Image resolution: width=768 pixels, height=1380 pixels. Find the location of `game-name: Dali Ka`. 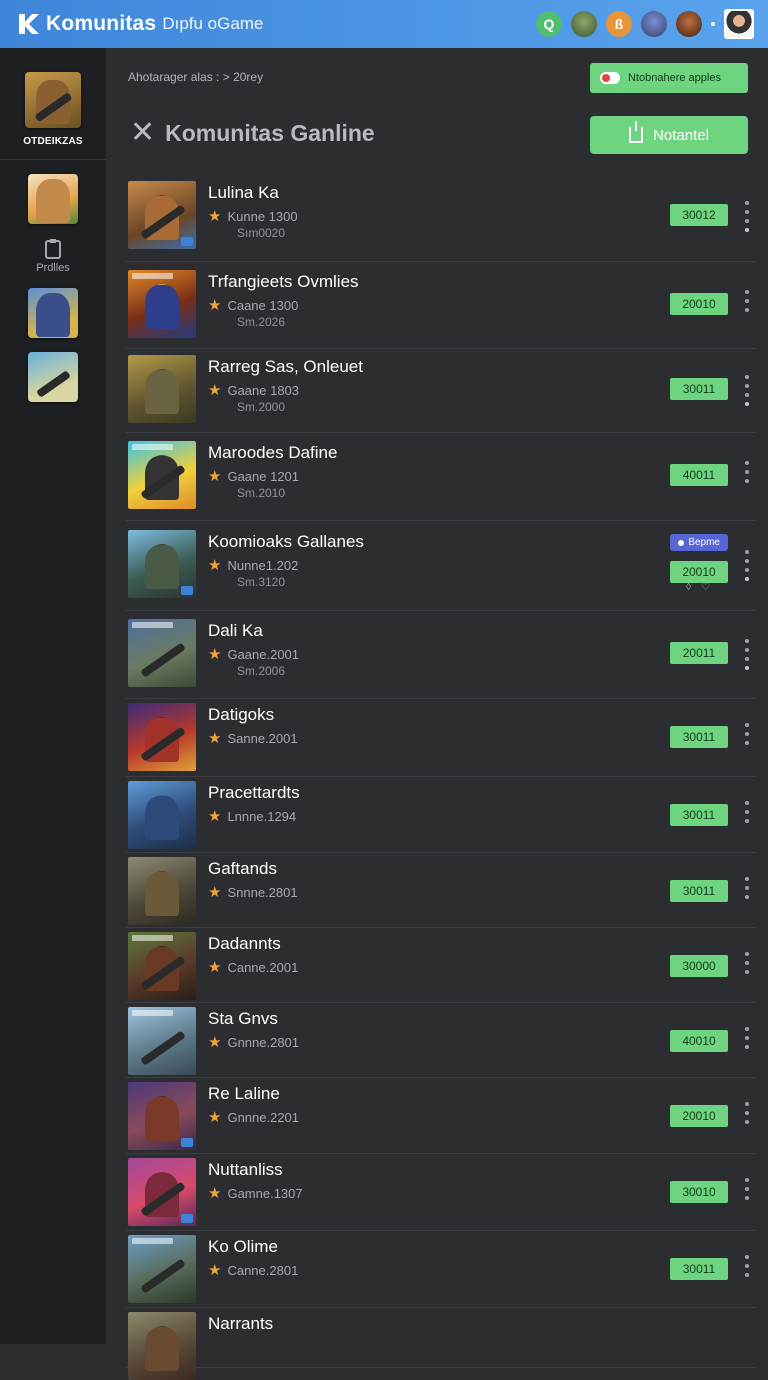

game-name: Dali Ka is located at coordinates (253, 631).